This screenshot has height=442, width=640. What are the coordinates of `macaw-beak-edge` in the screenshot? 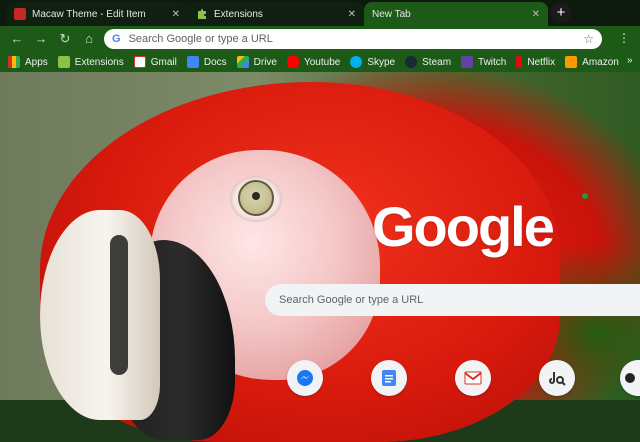 It's located at (119, 305).